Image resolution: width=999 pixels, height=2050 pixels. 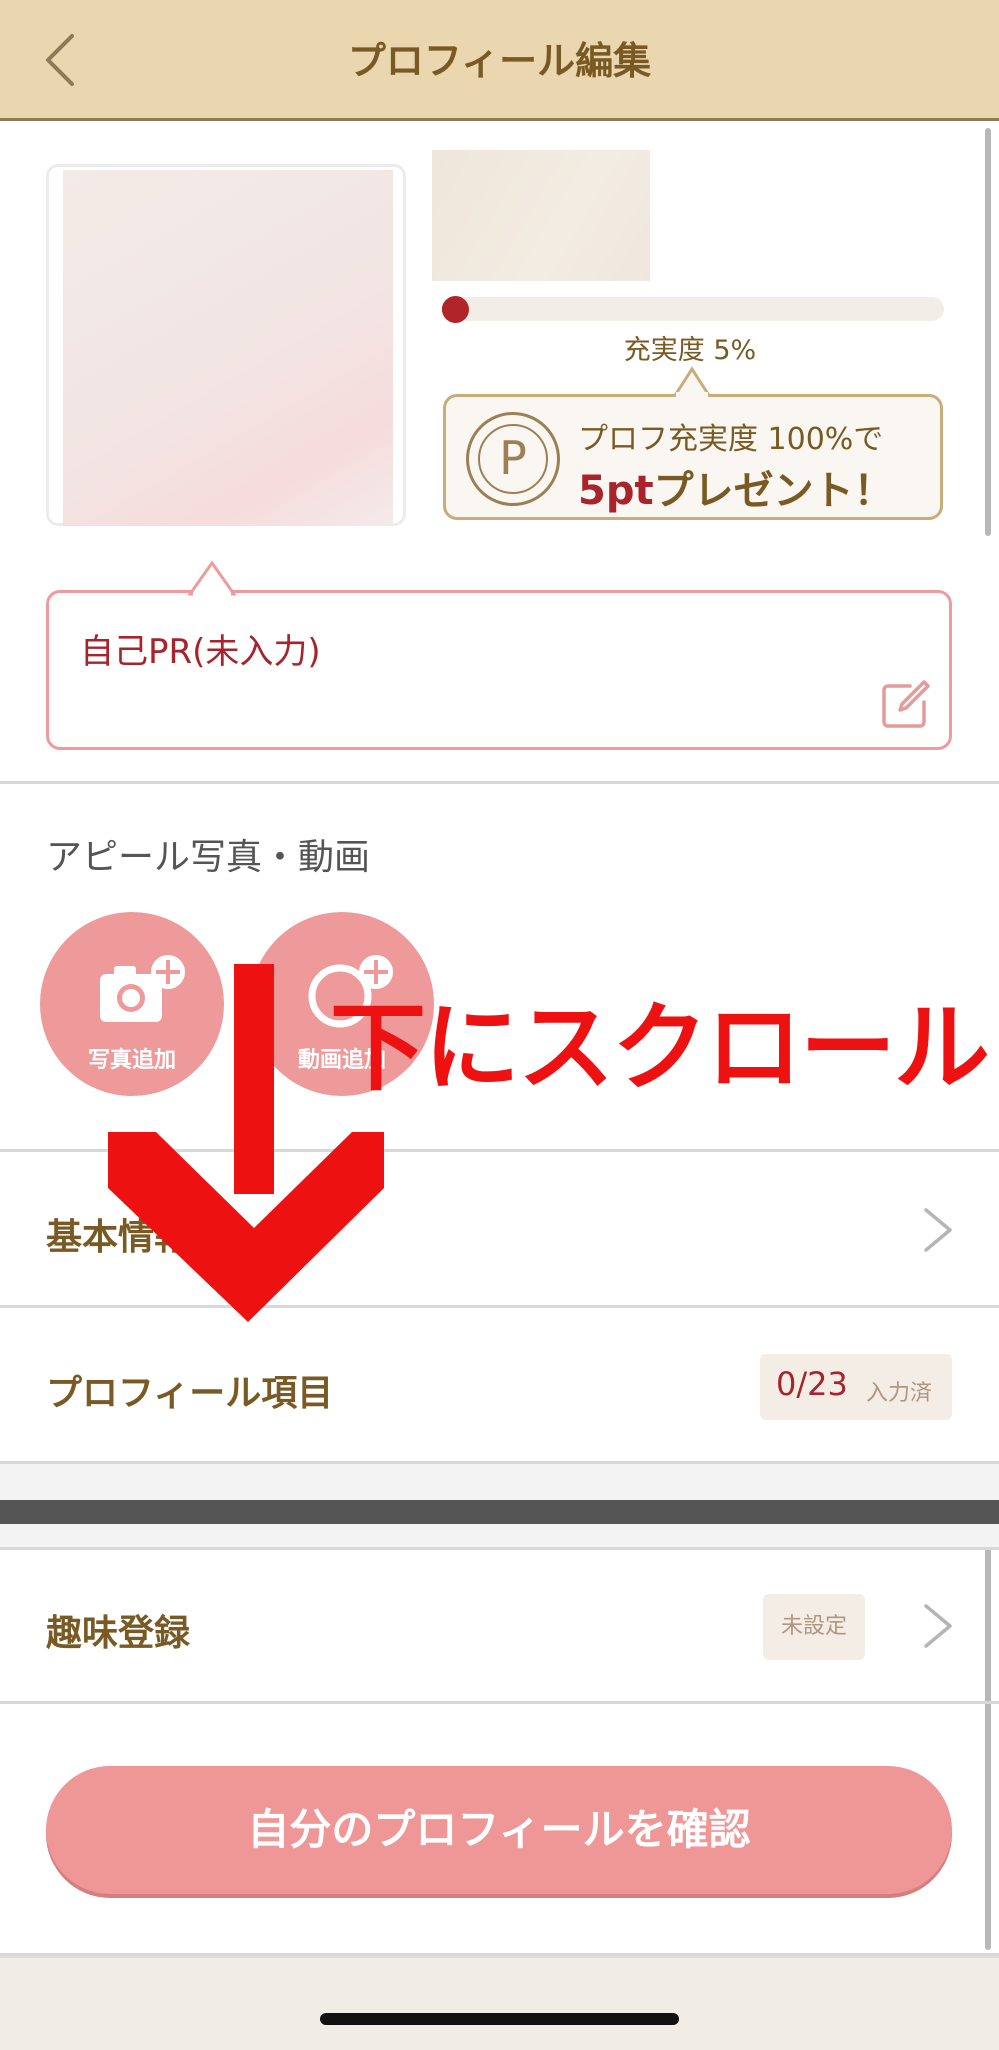 I want to click on reward-tail-cover, so click(x=692, y=395).